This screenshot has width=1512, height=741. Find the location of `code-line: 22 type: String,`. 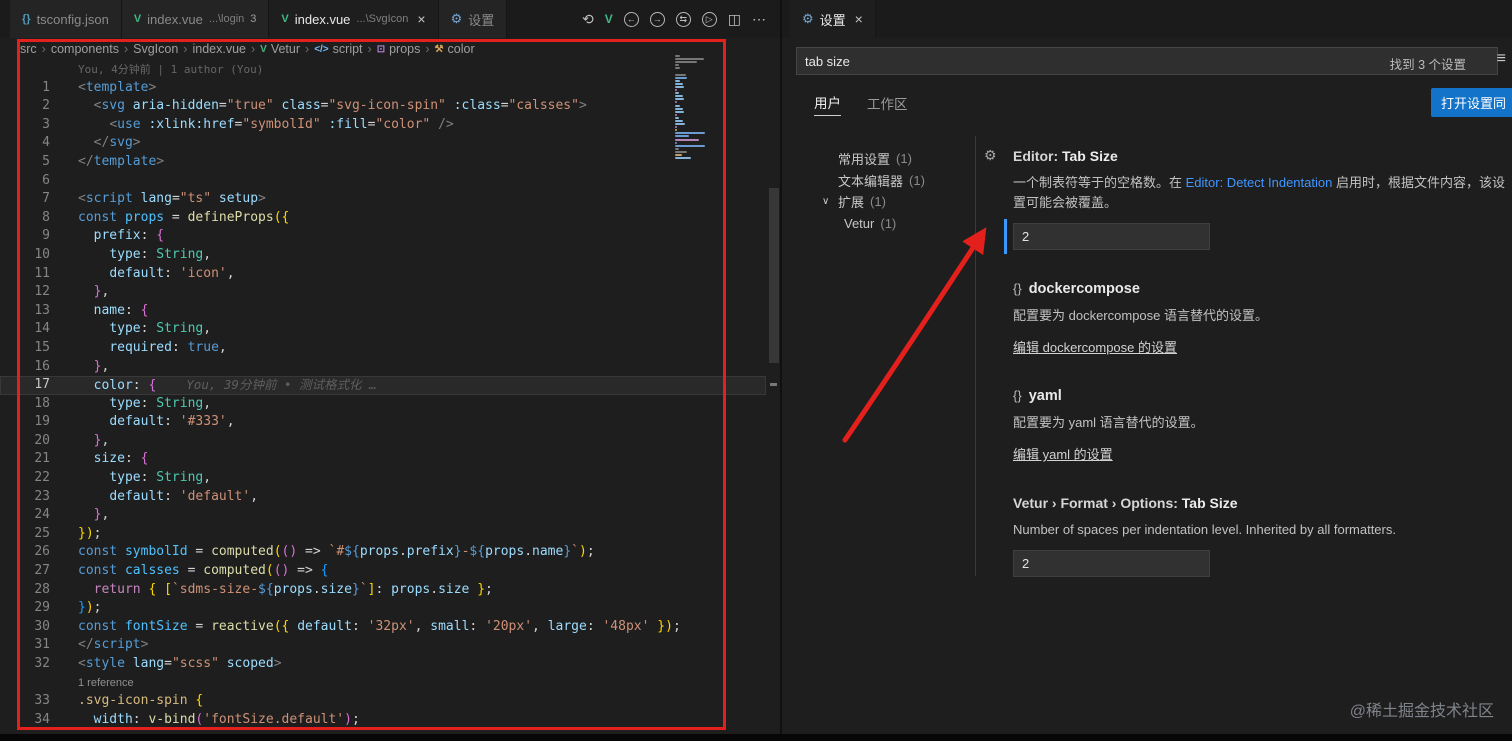

code-line: 22 type: String, is located at coordinates (383, 478).